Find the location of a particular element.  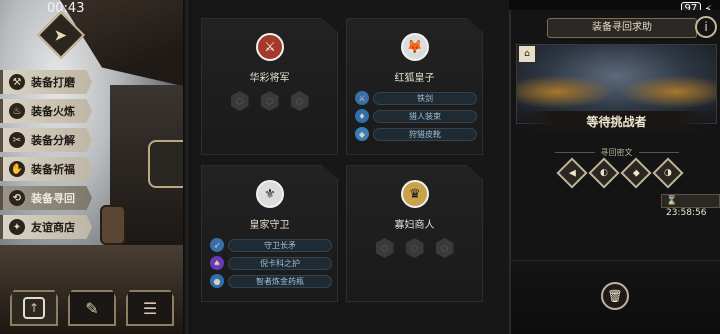

hero-name: 华彩将军 is located at coordinates (269, 78).